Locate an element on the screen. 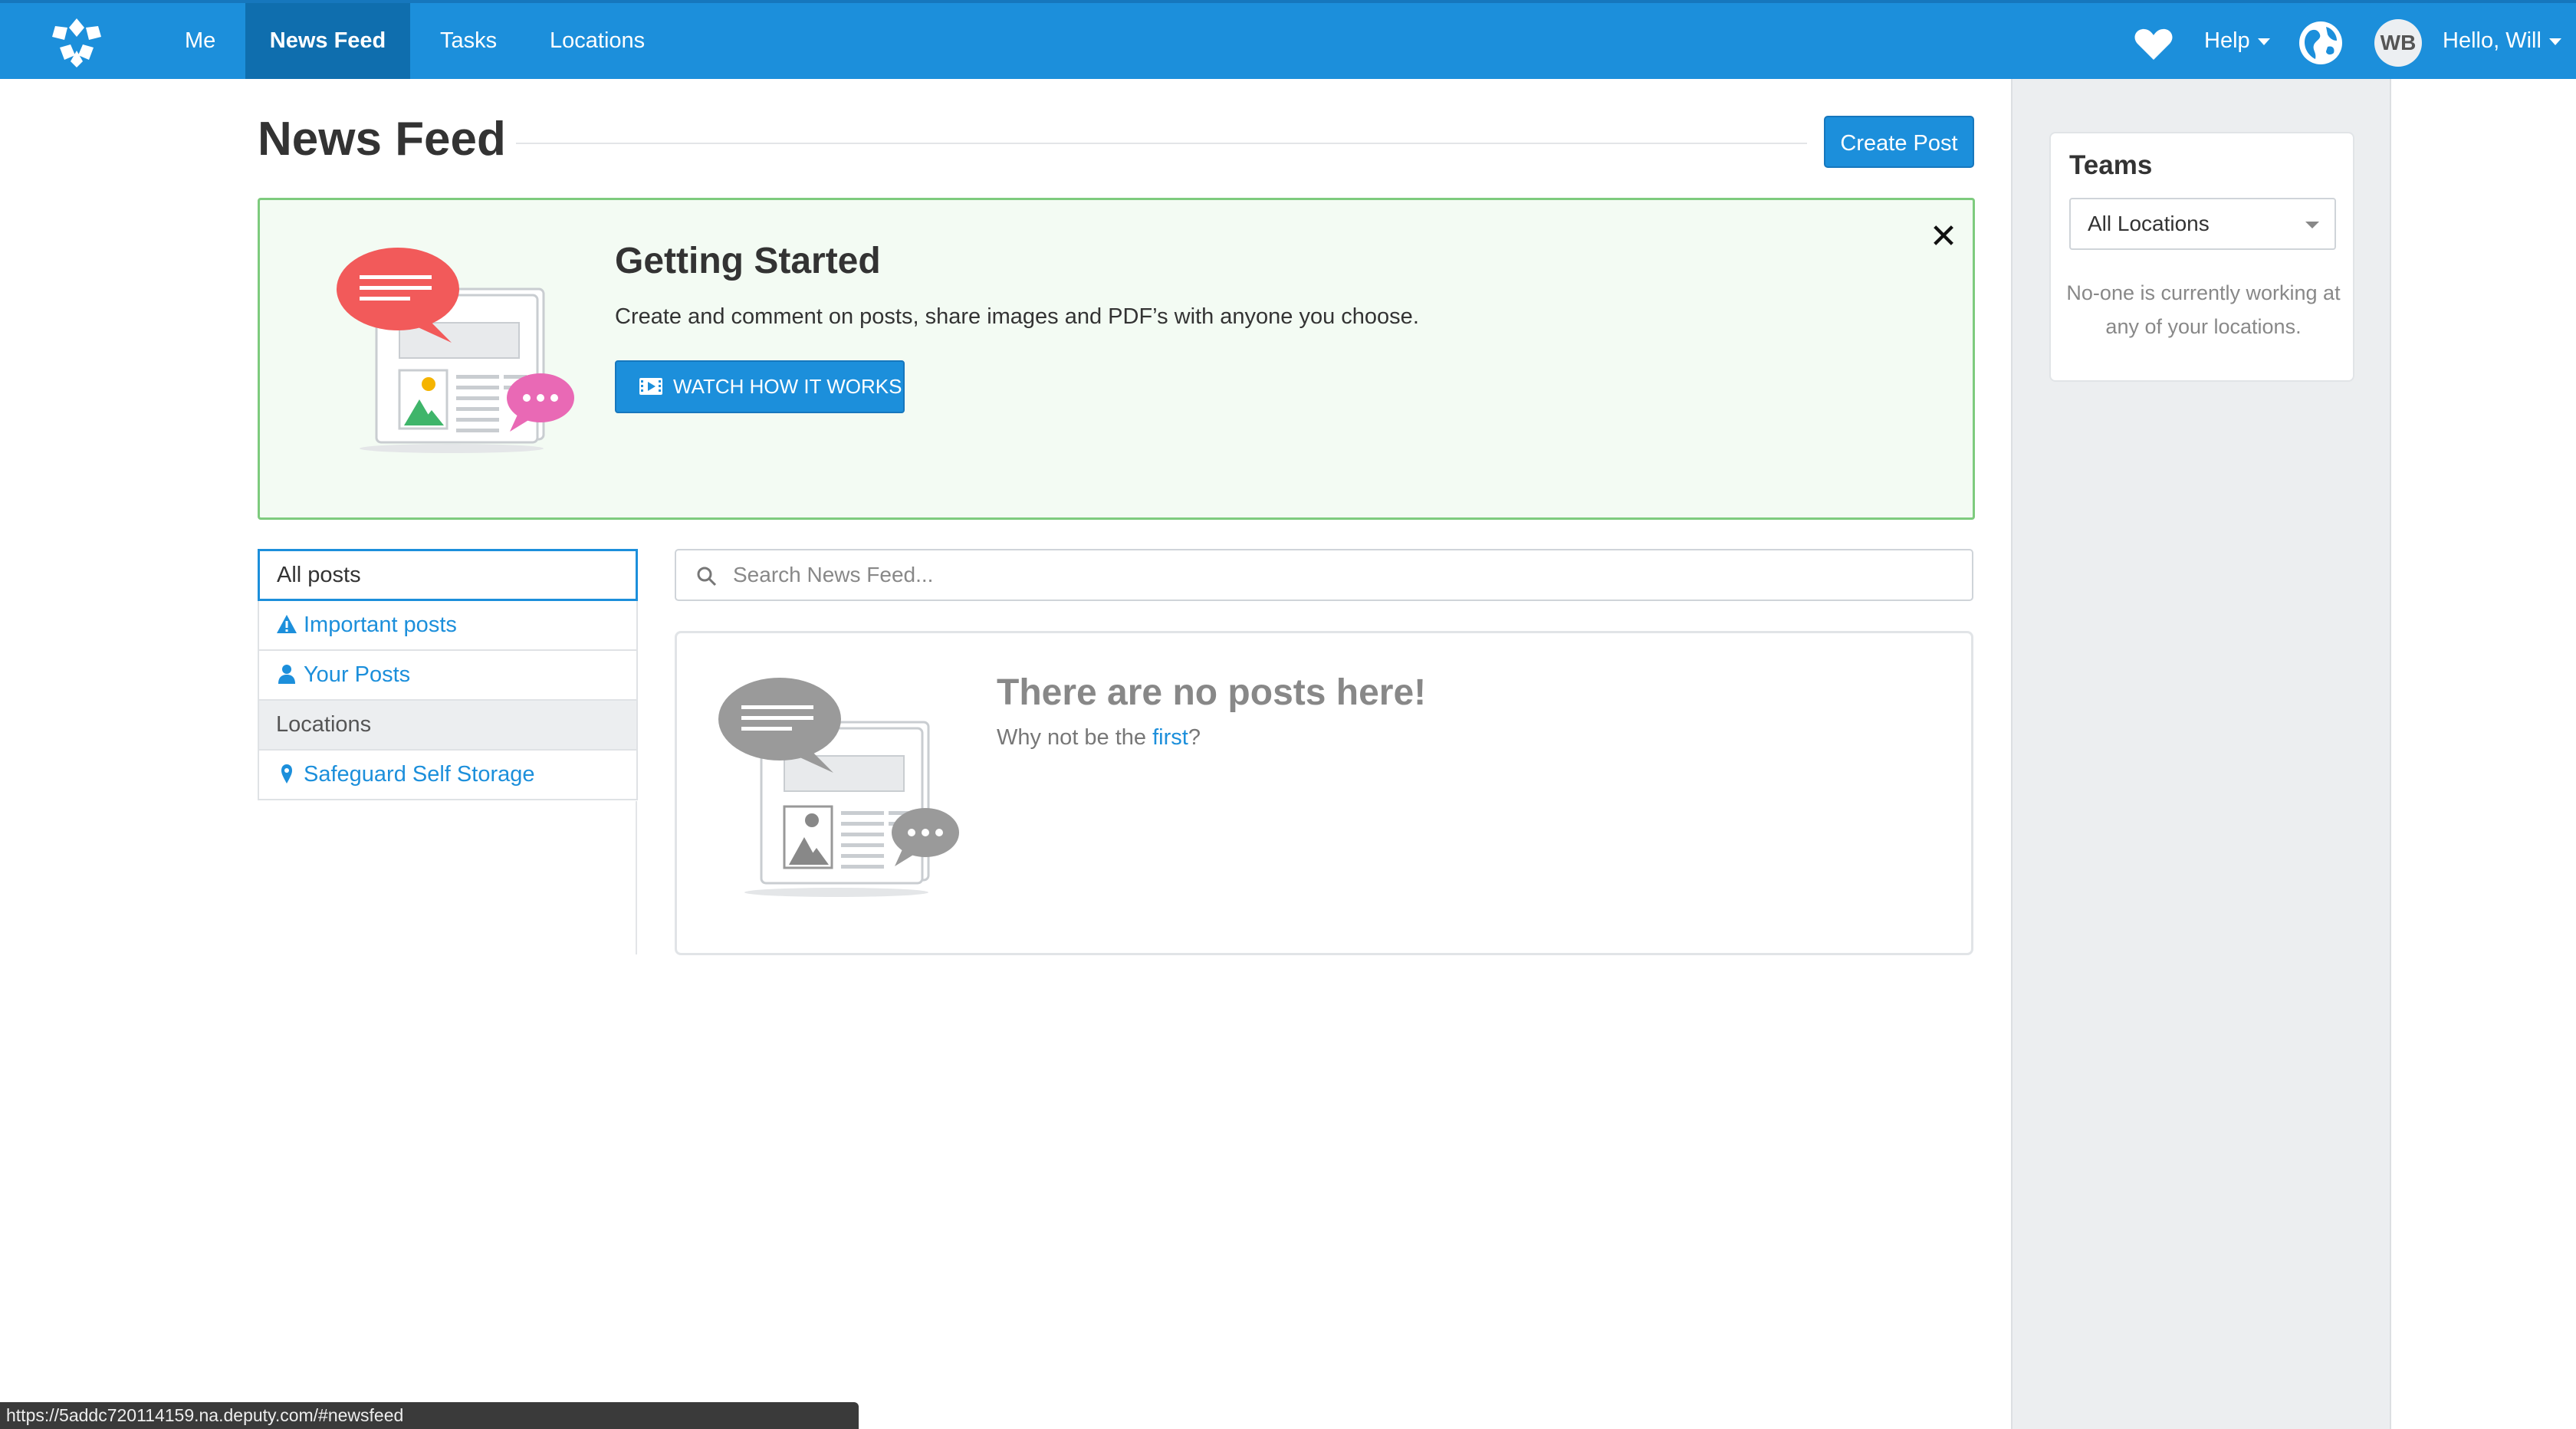 The image size is (2576, 1429). search-icon is located at coordinates (707, 576).